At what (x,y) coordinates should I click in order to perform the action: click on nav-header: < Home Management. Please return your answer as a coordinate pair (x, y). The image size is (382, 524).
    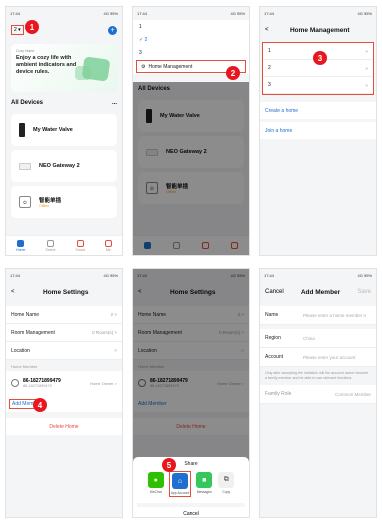
    Looking at the image, I should click on (318, 30).